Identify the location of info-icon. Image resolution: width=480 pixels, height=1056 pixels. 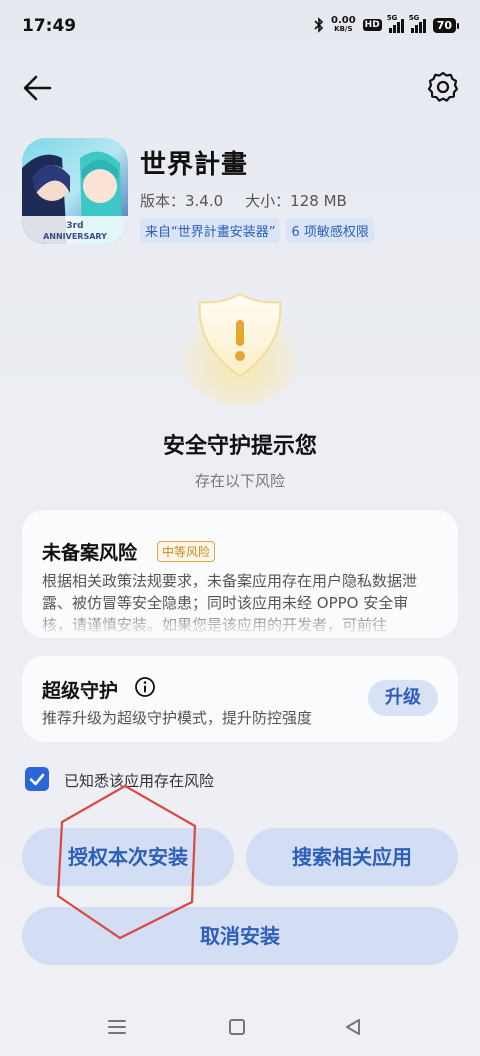
(145, 687).